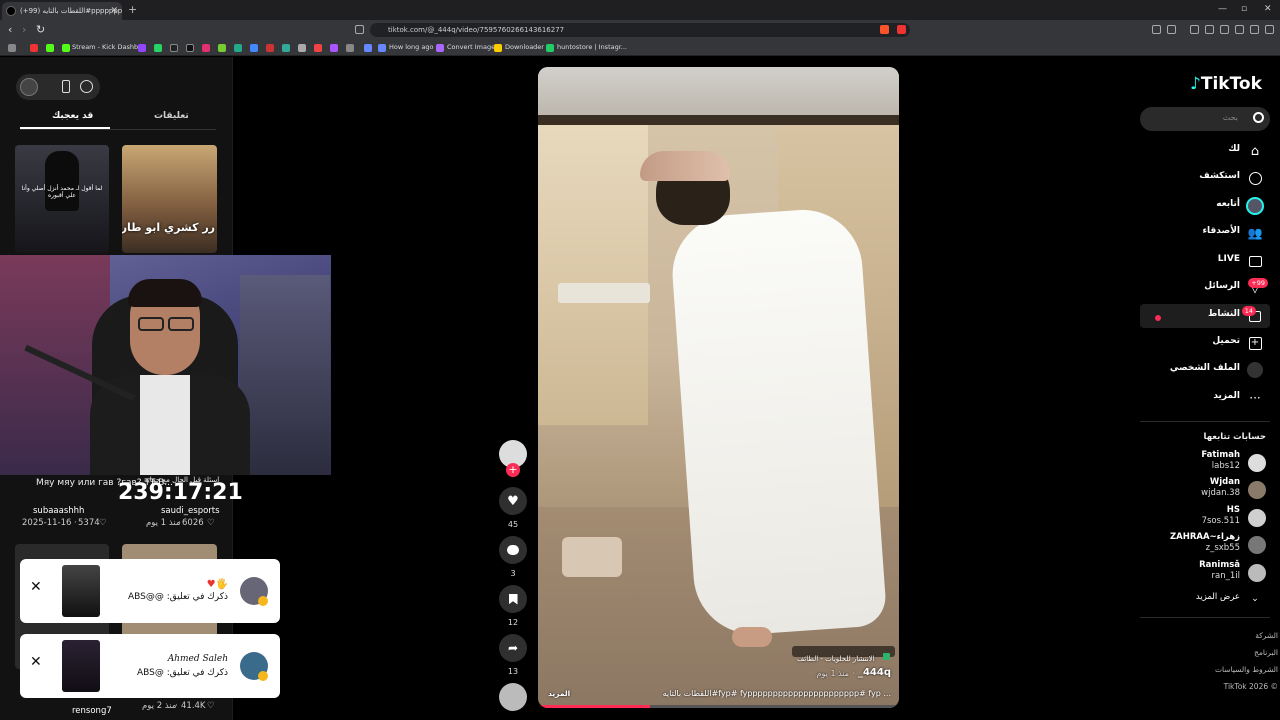 This screenshot has height=720, width=1280. What do you see at coordinates (174, 48) in the screenshot?
I see `x-icon` at bounding box center [174, 48].